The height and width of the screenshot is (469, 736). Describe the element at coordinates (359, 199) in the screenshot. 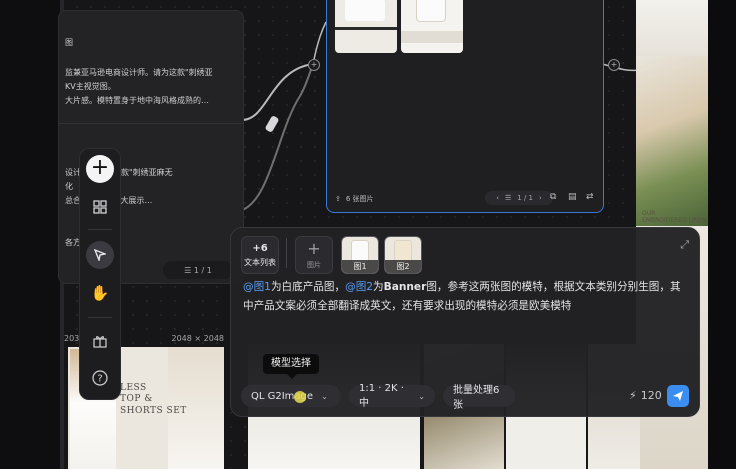

I see `image-count: 6 张图片` at that location.